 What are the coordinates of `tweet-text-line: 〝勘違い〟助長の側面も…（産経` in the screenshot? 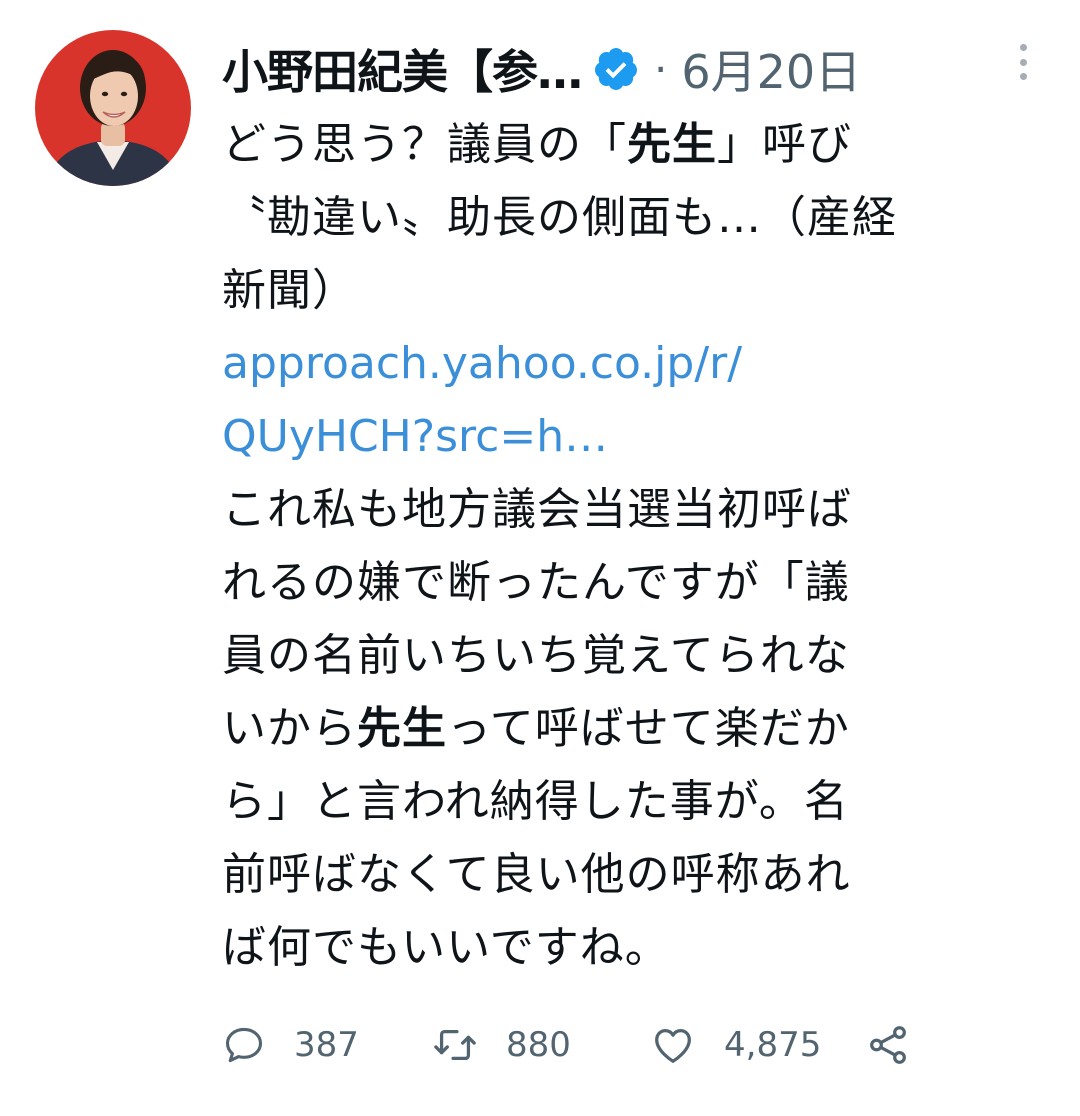 It's located at (639, 217).